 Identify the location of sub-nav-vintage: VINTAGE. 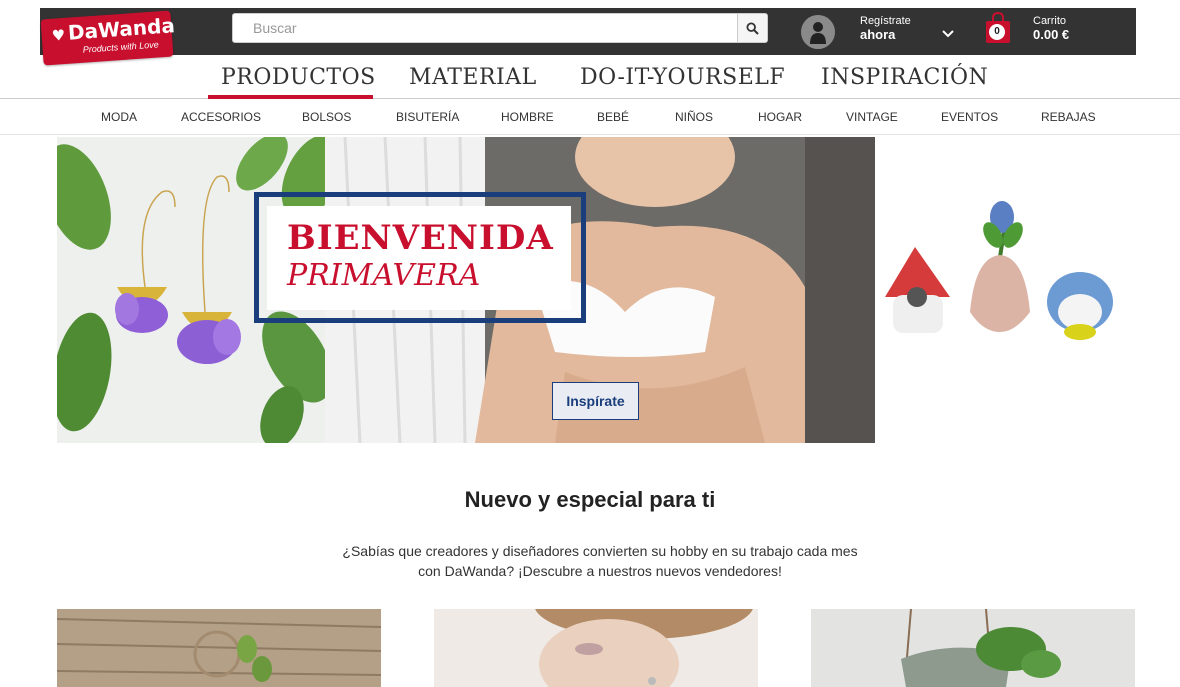
(872, 117).